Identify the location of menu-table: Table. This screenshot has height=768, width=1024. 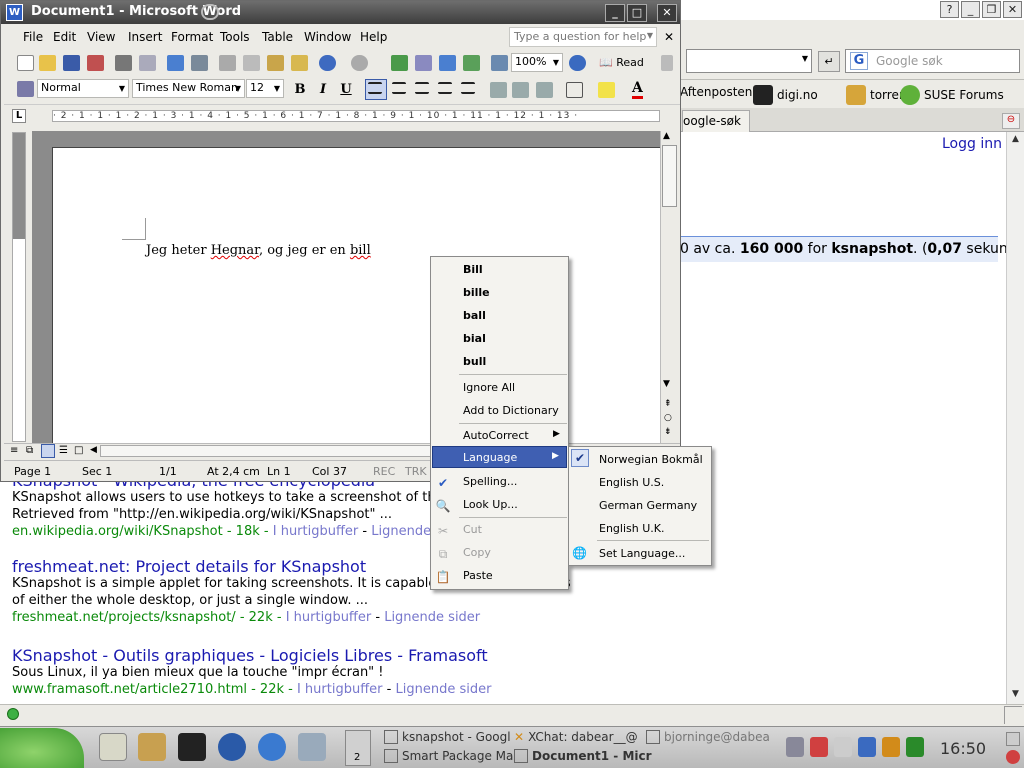
(277, 37).